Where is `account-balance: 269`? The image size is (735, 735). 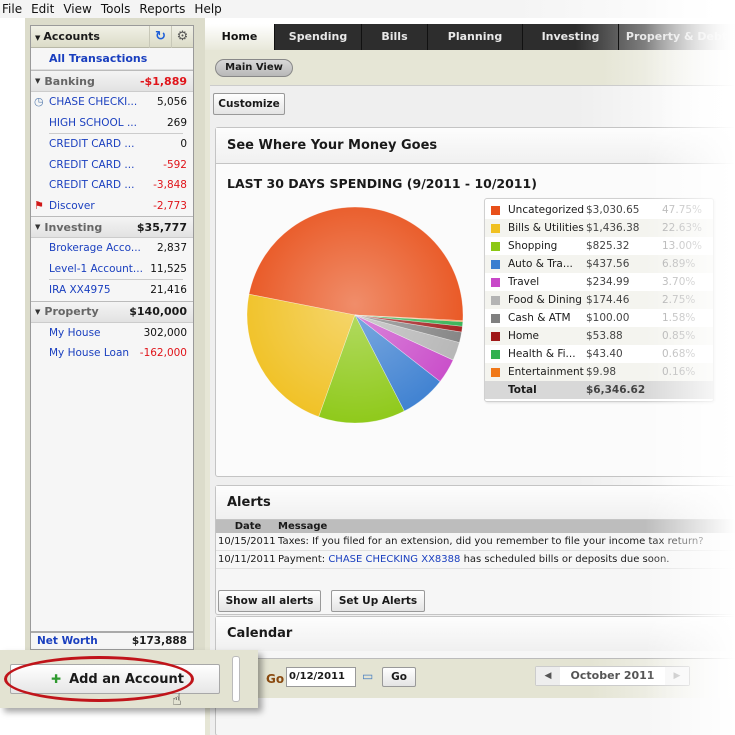 account-balance: 269 is located at coordinates (176, 122).